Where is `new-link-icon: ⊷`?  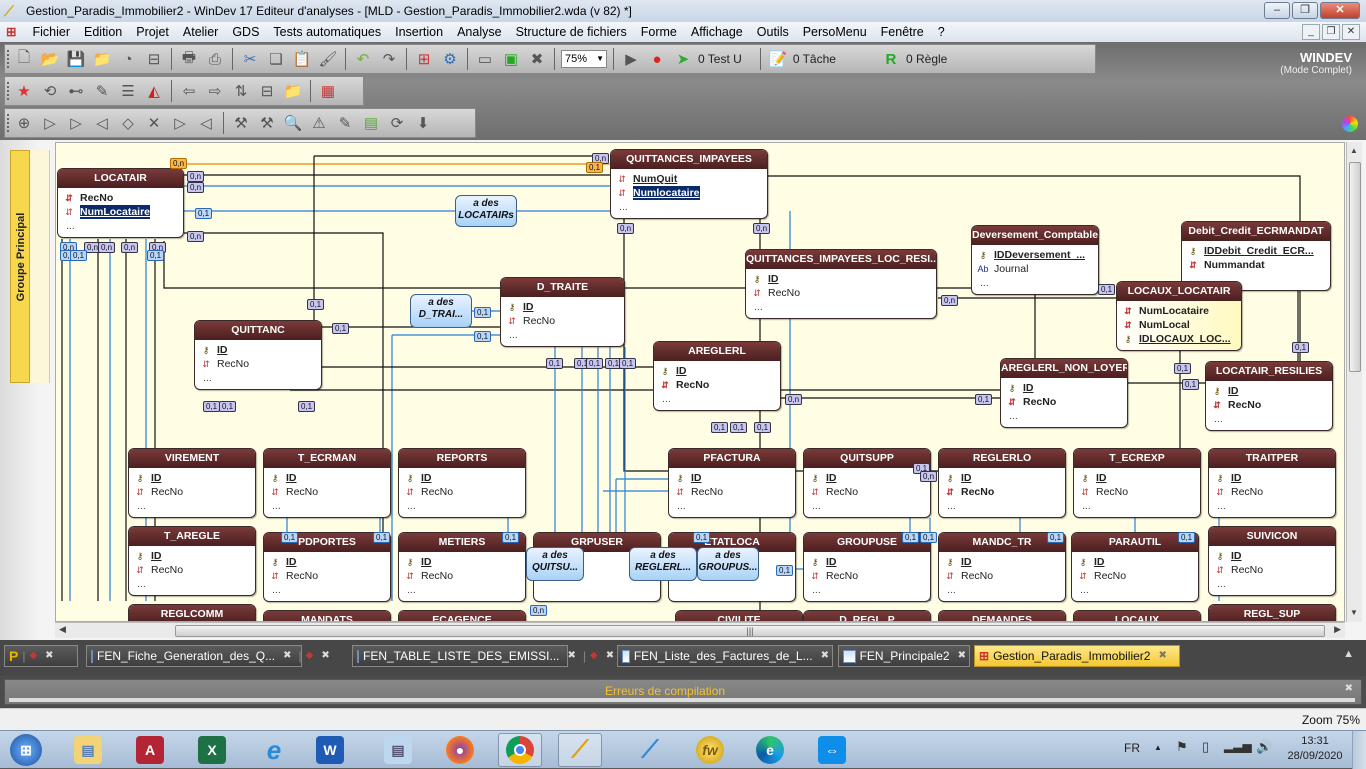
new-link-icon: ⊷ is located at coordinates (76, 91).